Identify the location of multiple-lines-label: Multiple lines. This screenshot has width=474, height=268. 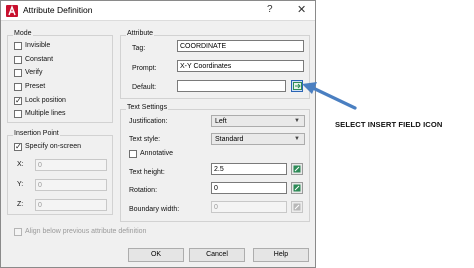
(45, 113).